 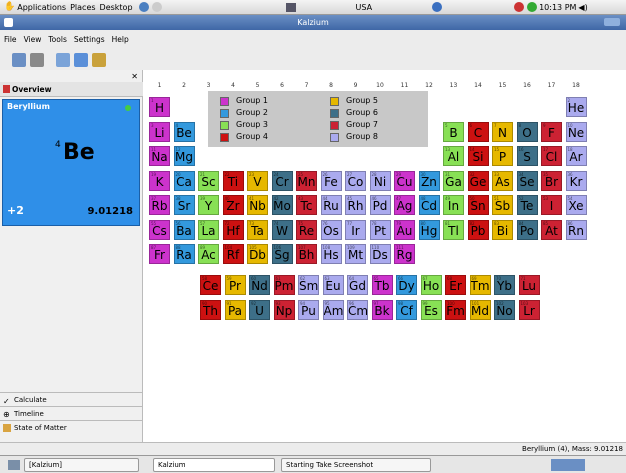 What do you see at coordinates (333, 285) in the screenshot?
I see `element-cell-eu: 63 Eu` at bounding box center [333, 285].